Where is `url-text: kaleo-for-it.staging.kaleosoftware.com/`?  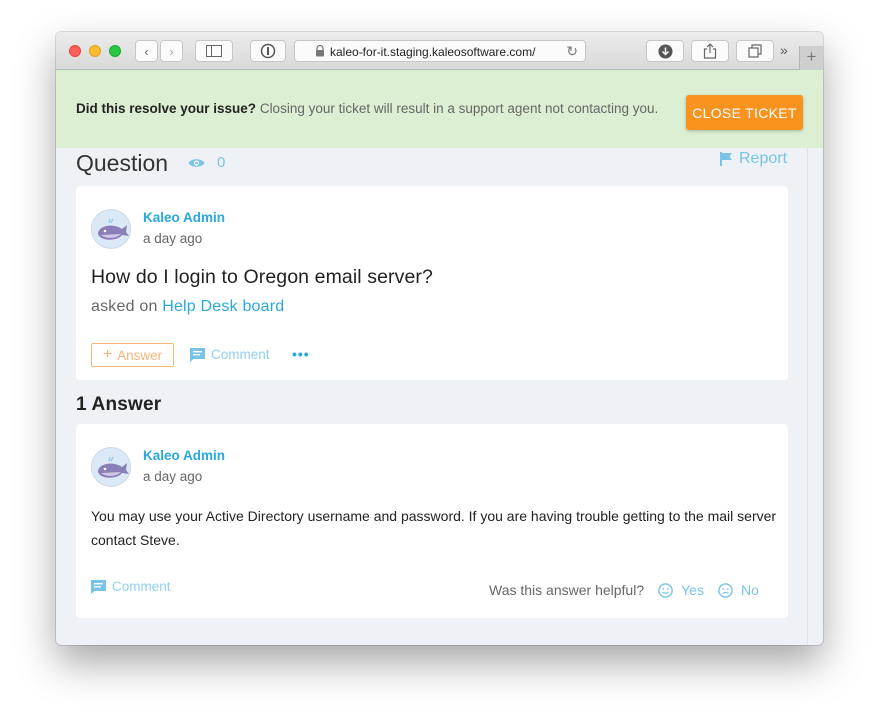
url-text: kaleo-for-it.staging.kaleosoftware.com/ is located at coordinates (433, 52).